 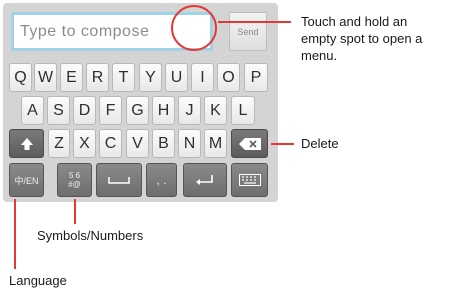 I want to click on space-icon, so click(x=119, y=180).